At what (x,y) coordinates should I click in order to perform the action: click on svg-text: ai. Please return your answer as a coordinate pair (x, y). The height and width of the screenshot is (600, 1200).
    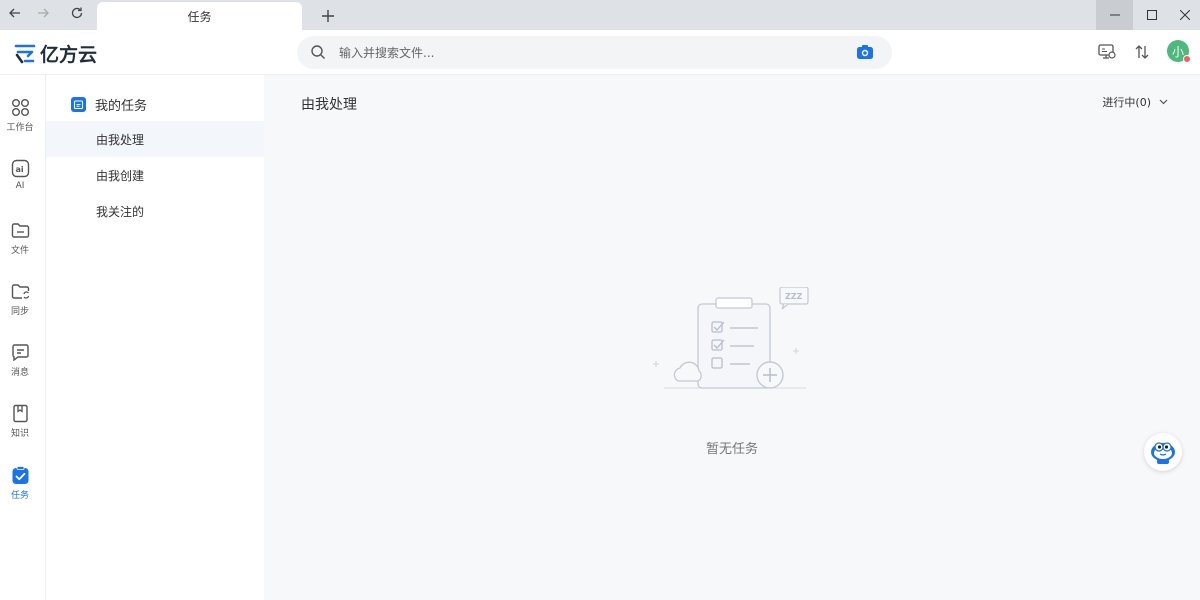
    Looking at the image, I should click on (19, 169).